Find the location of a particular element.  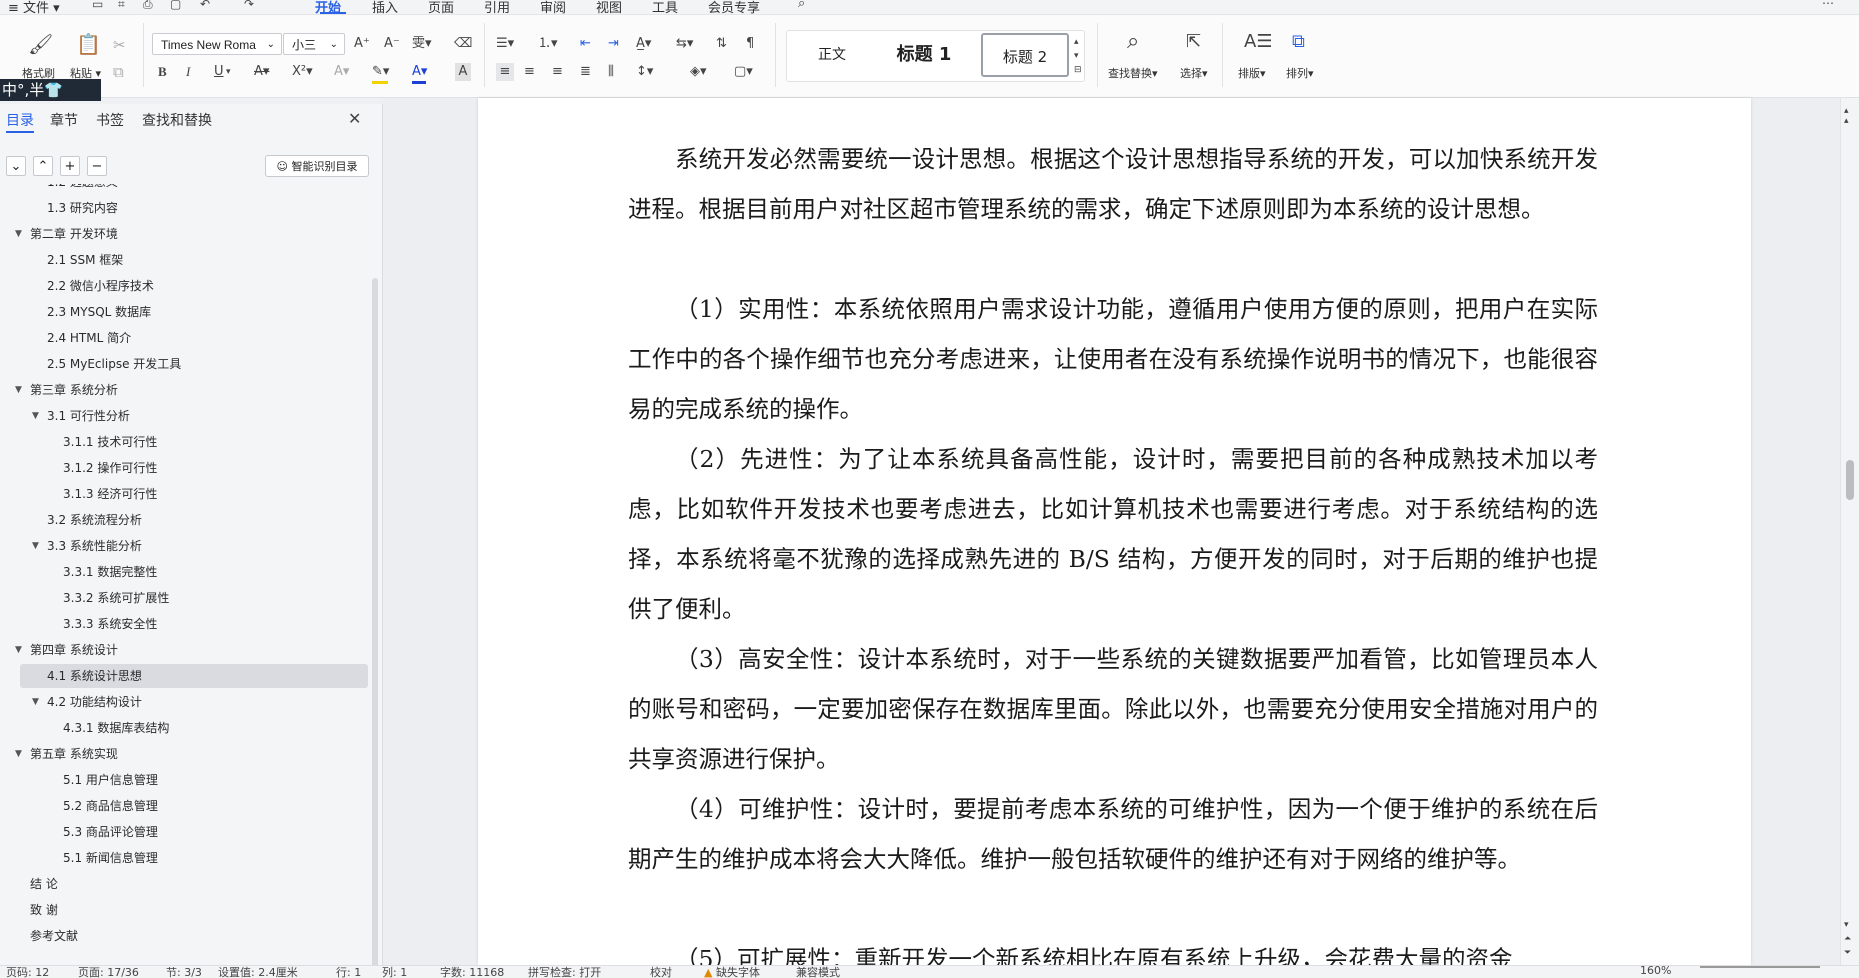

toc-item: 1.2 选题意义 is located at coordinates (185, 189).